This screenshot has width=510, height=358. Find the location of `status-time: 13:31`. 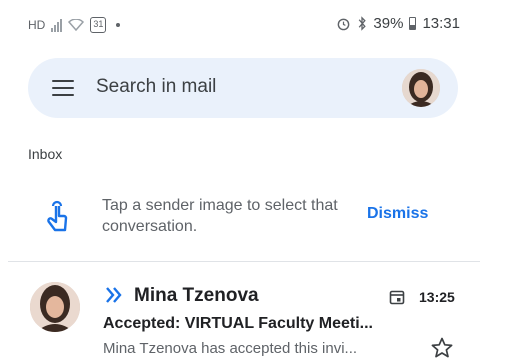

status-time: 13:31 is located at coordinates (441, 23).